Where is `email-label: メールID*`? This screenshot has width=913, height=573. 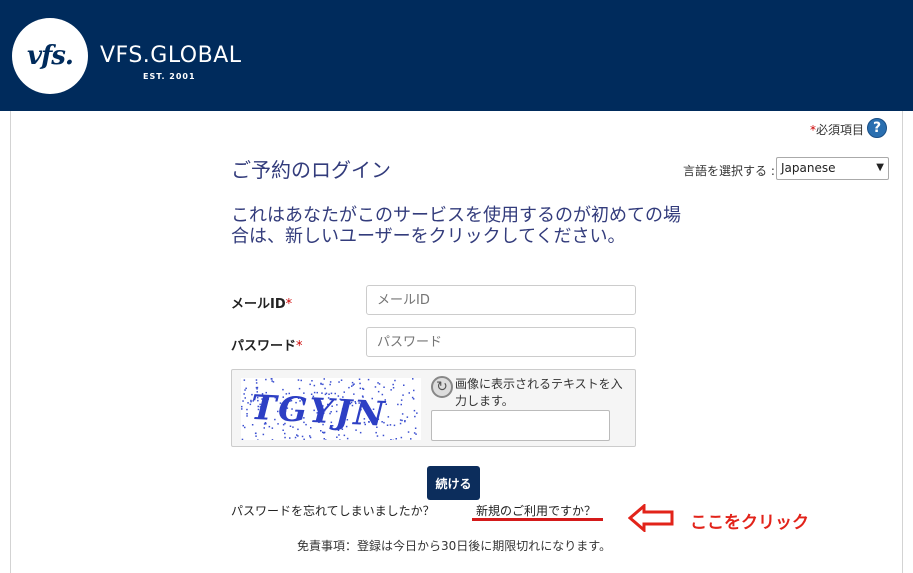 email-label: メールID* is located at coordinates (261, 302).